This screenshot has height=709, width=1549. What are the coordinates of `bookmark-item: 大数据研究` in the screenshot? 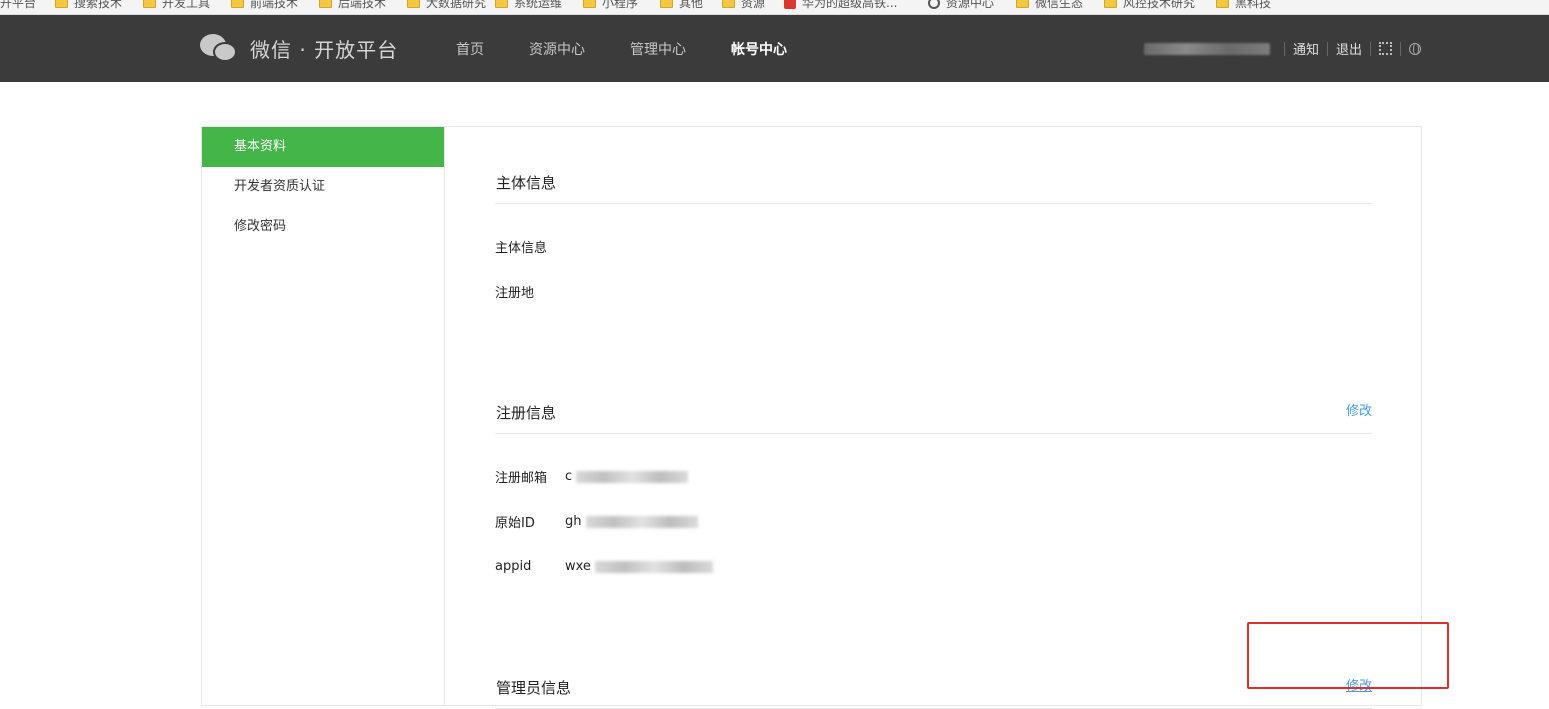 It's located at (446, 5).